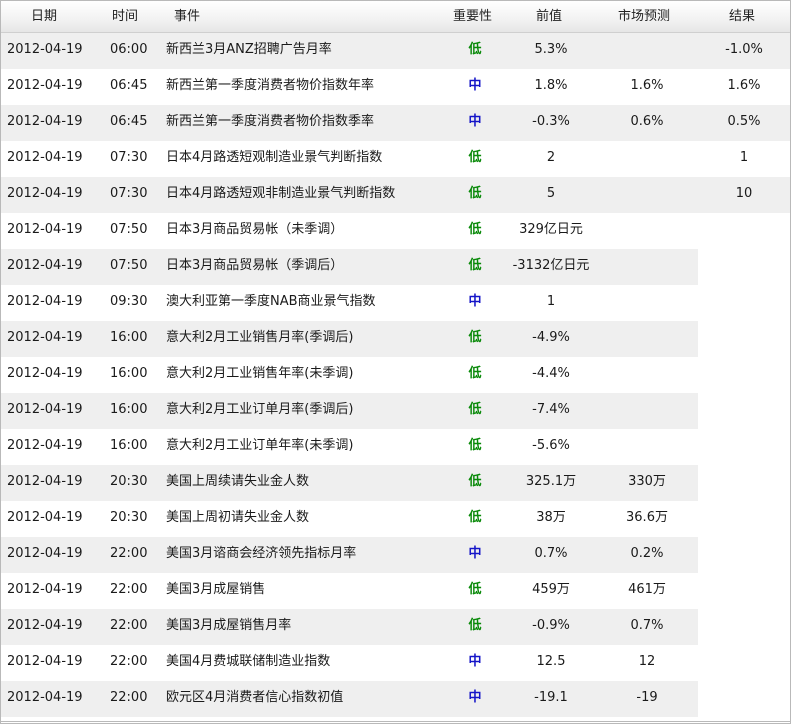 Image resolution: width=791 pixels, height=724 pixels. I want to click on table-row: 2012-04-19 16:00 意大利2月工业销售年率(未季调) 低 -4.4%, so click(395, 375).